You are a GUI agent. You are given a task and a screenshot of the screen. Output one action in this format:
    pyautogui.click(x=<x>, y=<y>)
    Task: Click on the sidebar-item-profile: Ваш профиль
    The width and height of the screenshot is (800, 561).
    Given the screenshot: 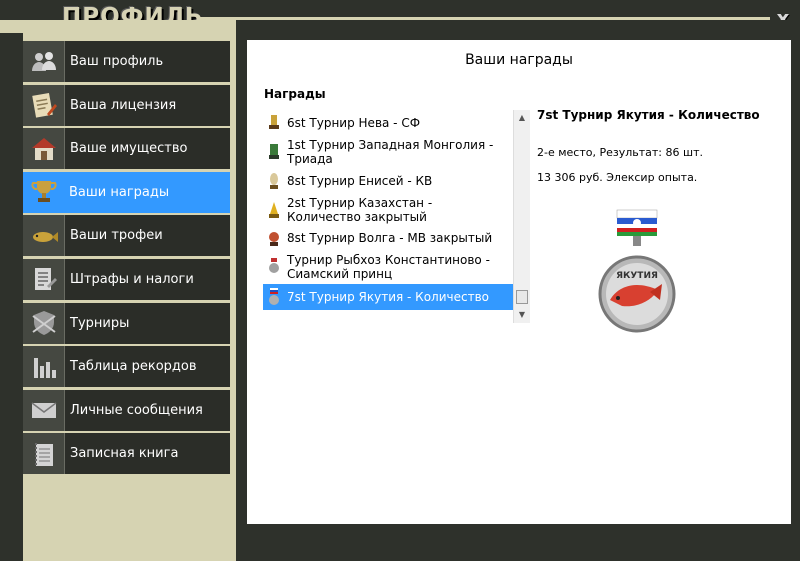 What is the action you would take?
    pyautogui.click(x=126, y=61)
    